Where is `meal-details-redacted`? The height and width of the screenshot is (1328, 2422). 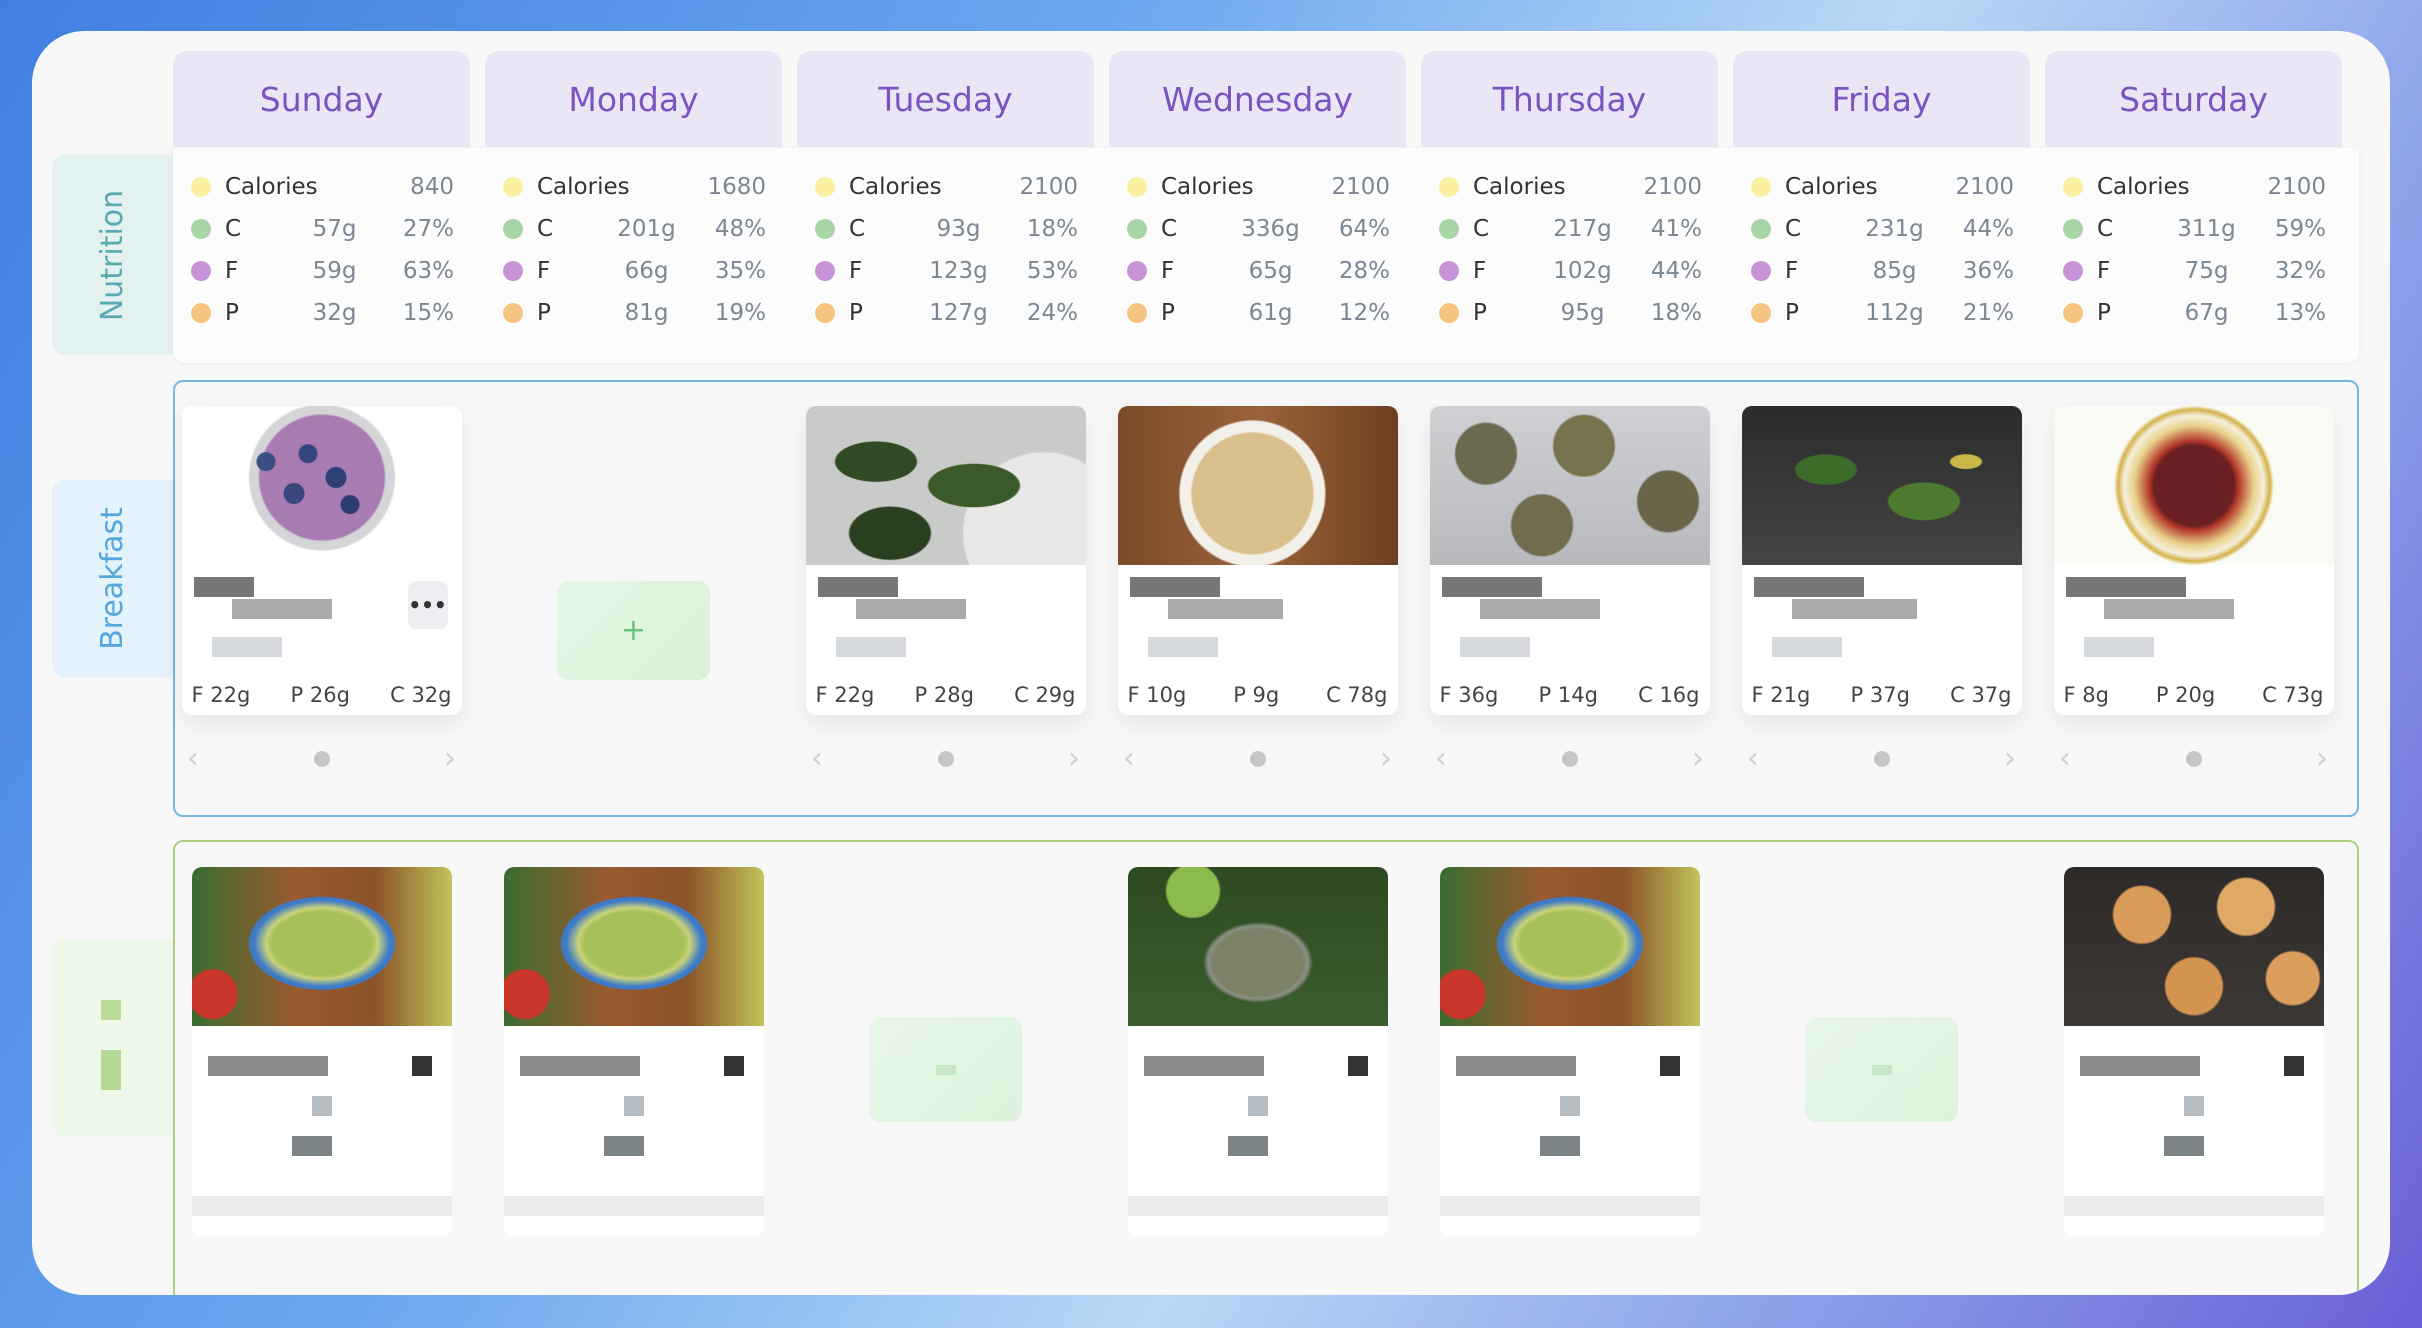
meal-details-redacted is located at coordinates (633, 1131).